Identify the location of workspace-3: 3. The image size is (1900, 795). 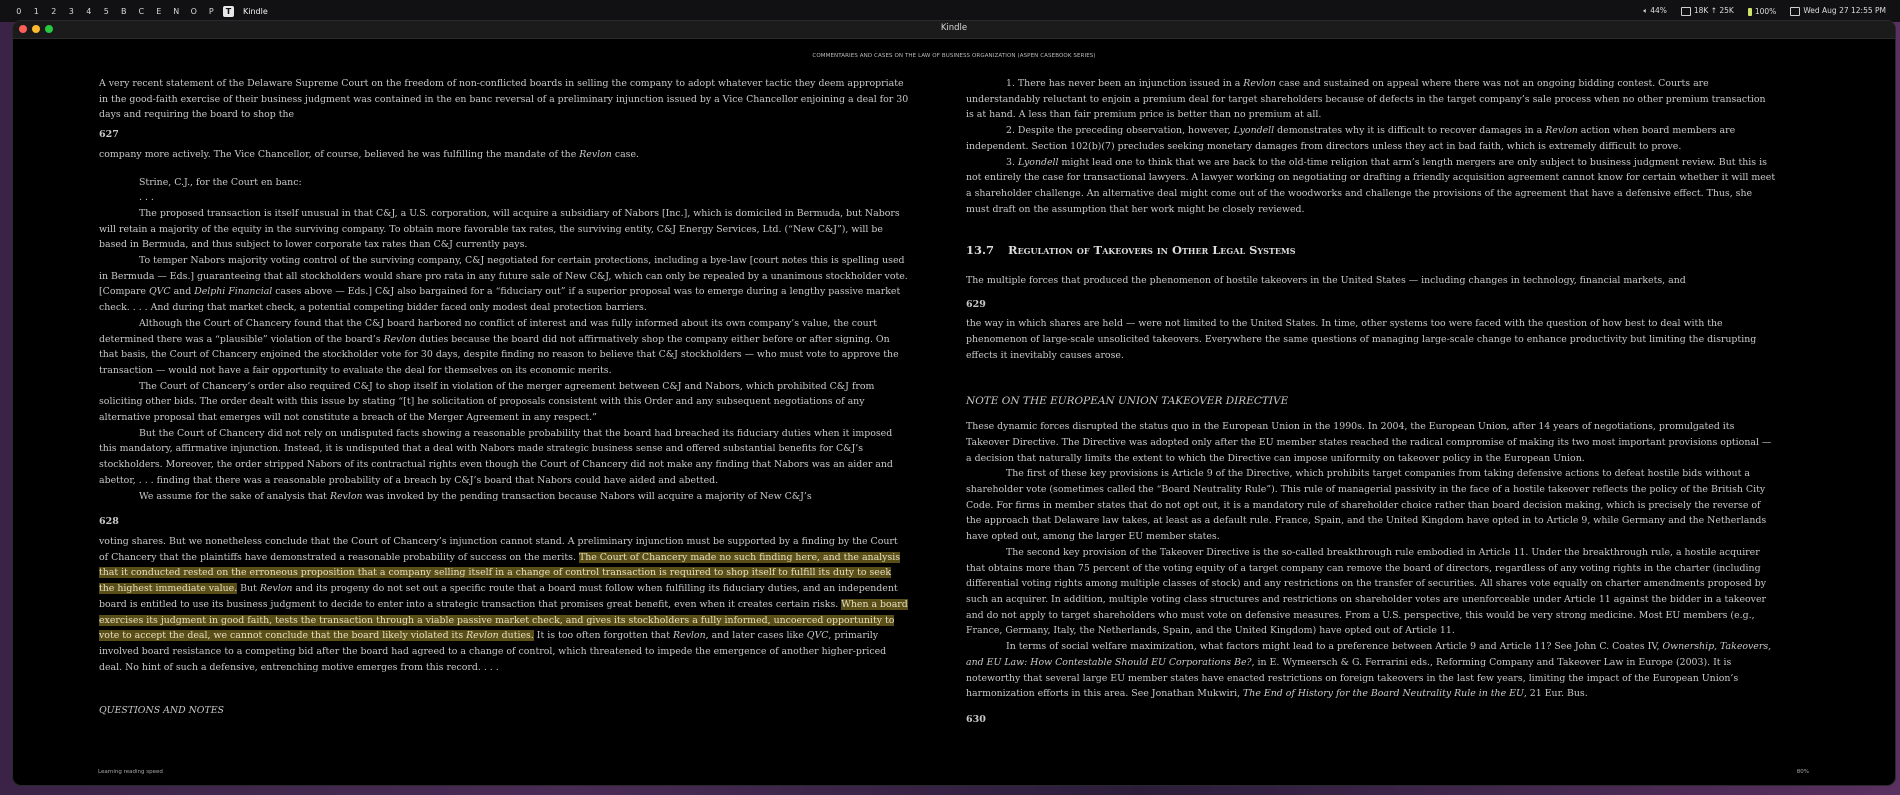
(72, 11).